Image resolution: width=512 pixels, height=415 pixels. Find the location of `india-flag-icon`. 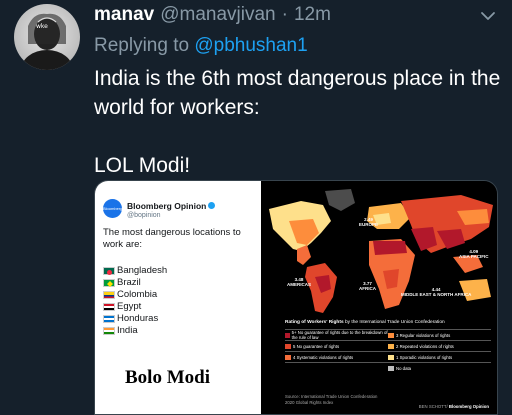

india-flag-icon is located at coordinates (109, 331).